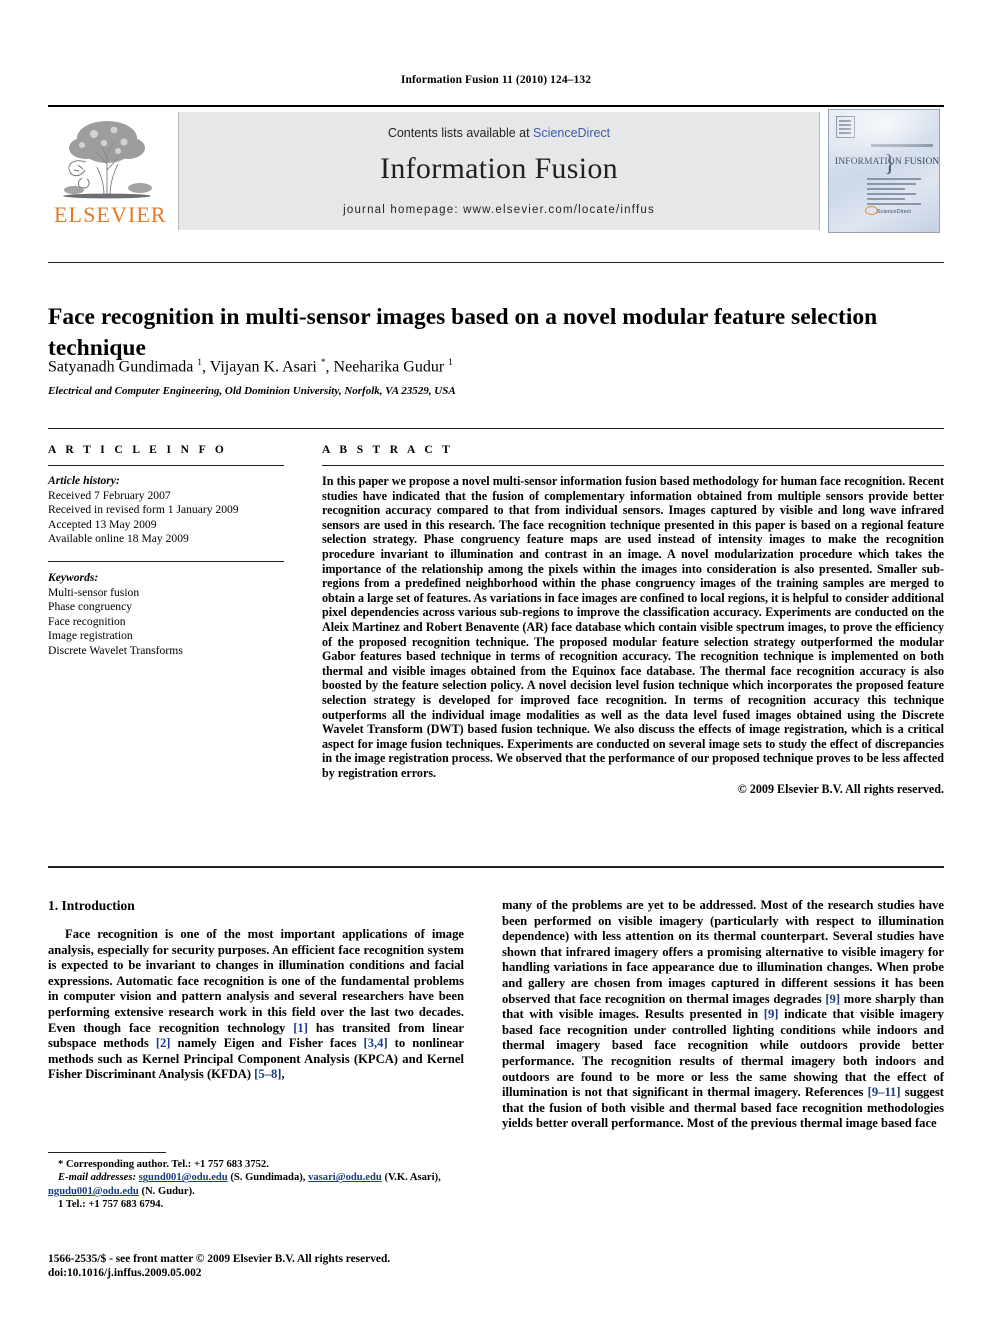  I want to click on history-item: Received in revised form 1 January 2009, so click(143, 510).